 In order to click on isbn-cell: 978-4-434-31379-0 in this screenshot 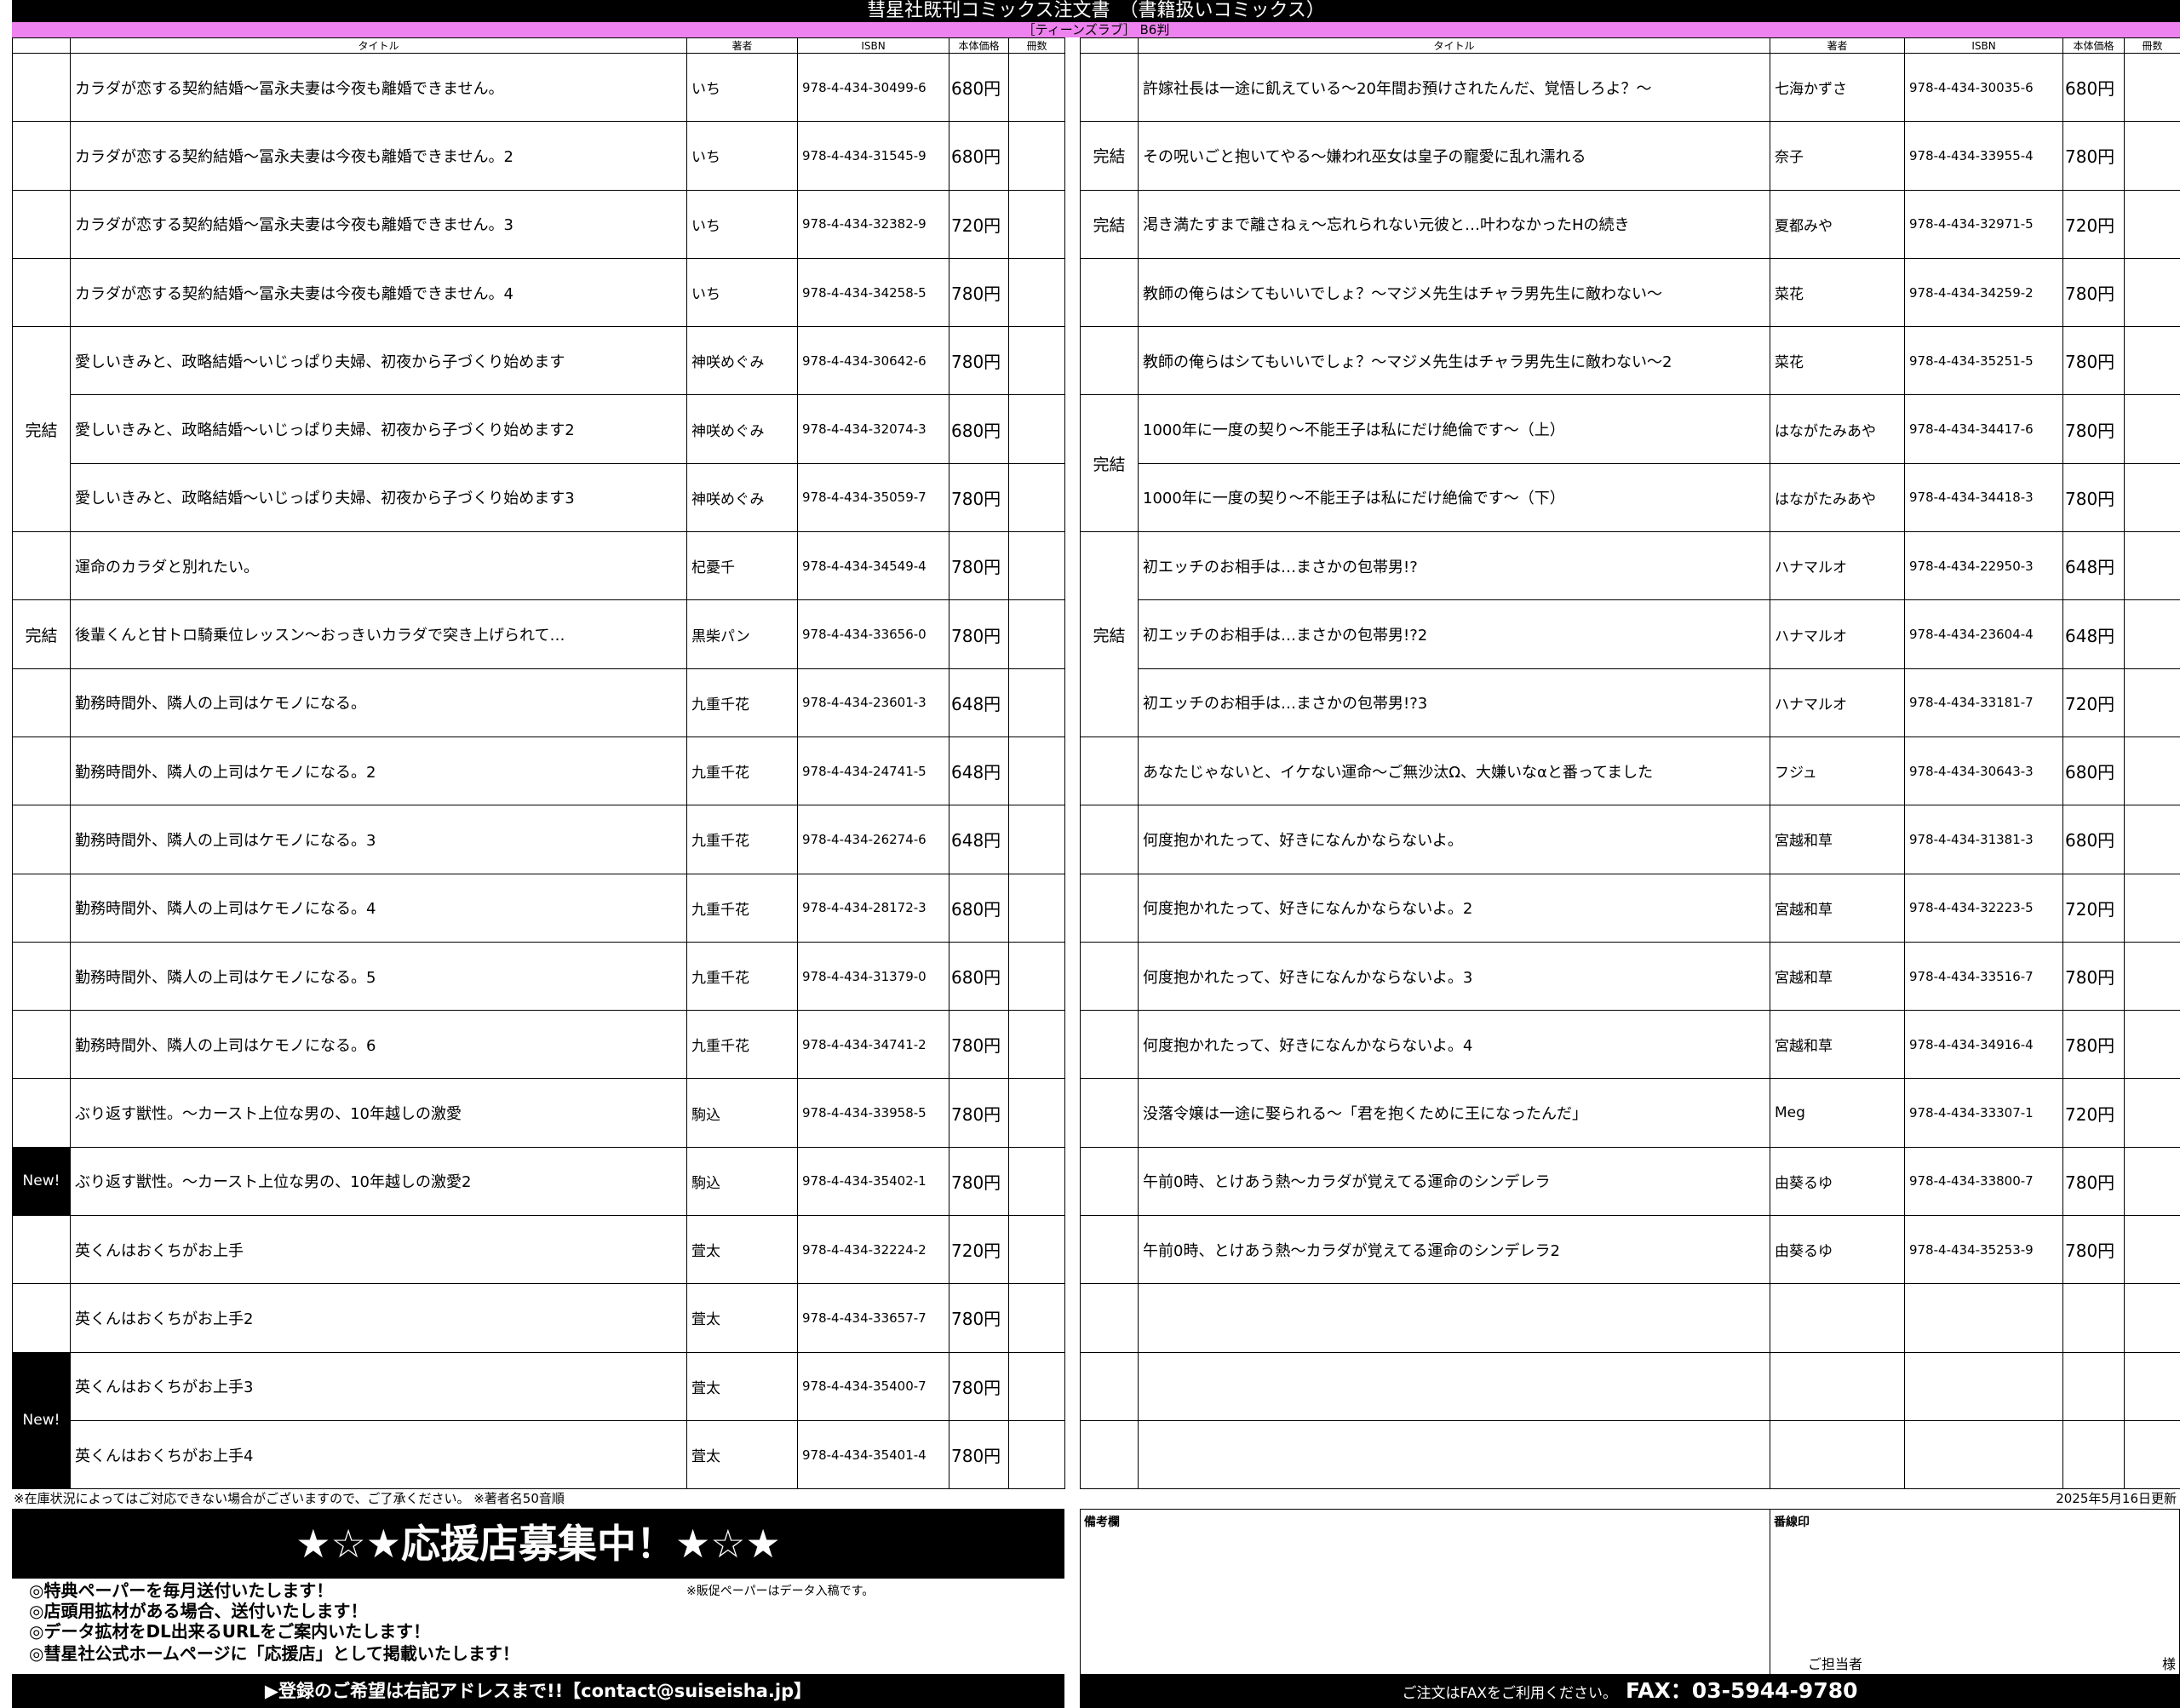, I will do `click(873, 977)`.